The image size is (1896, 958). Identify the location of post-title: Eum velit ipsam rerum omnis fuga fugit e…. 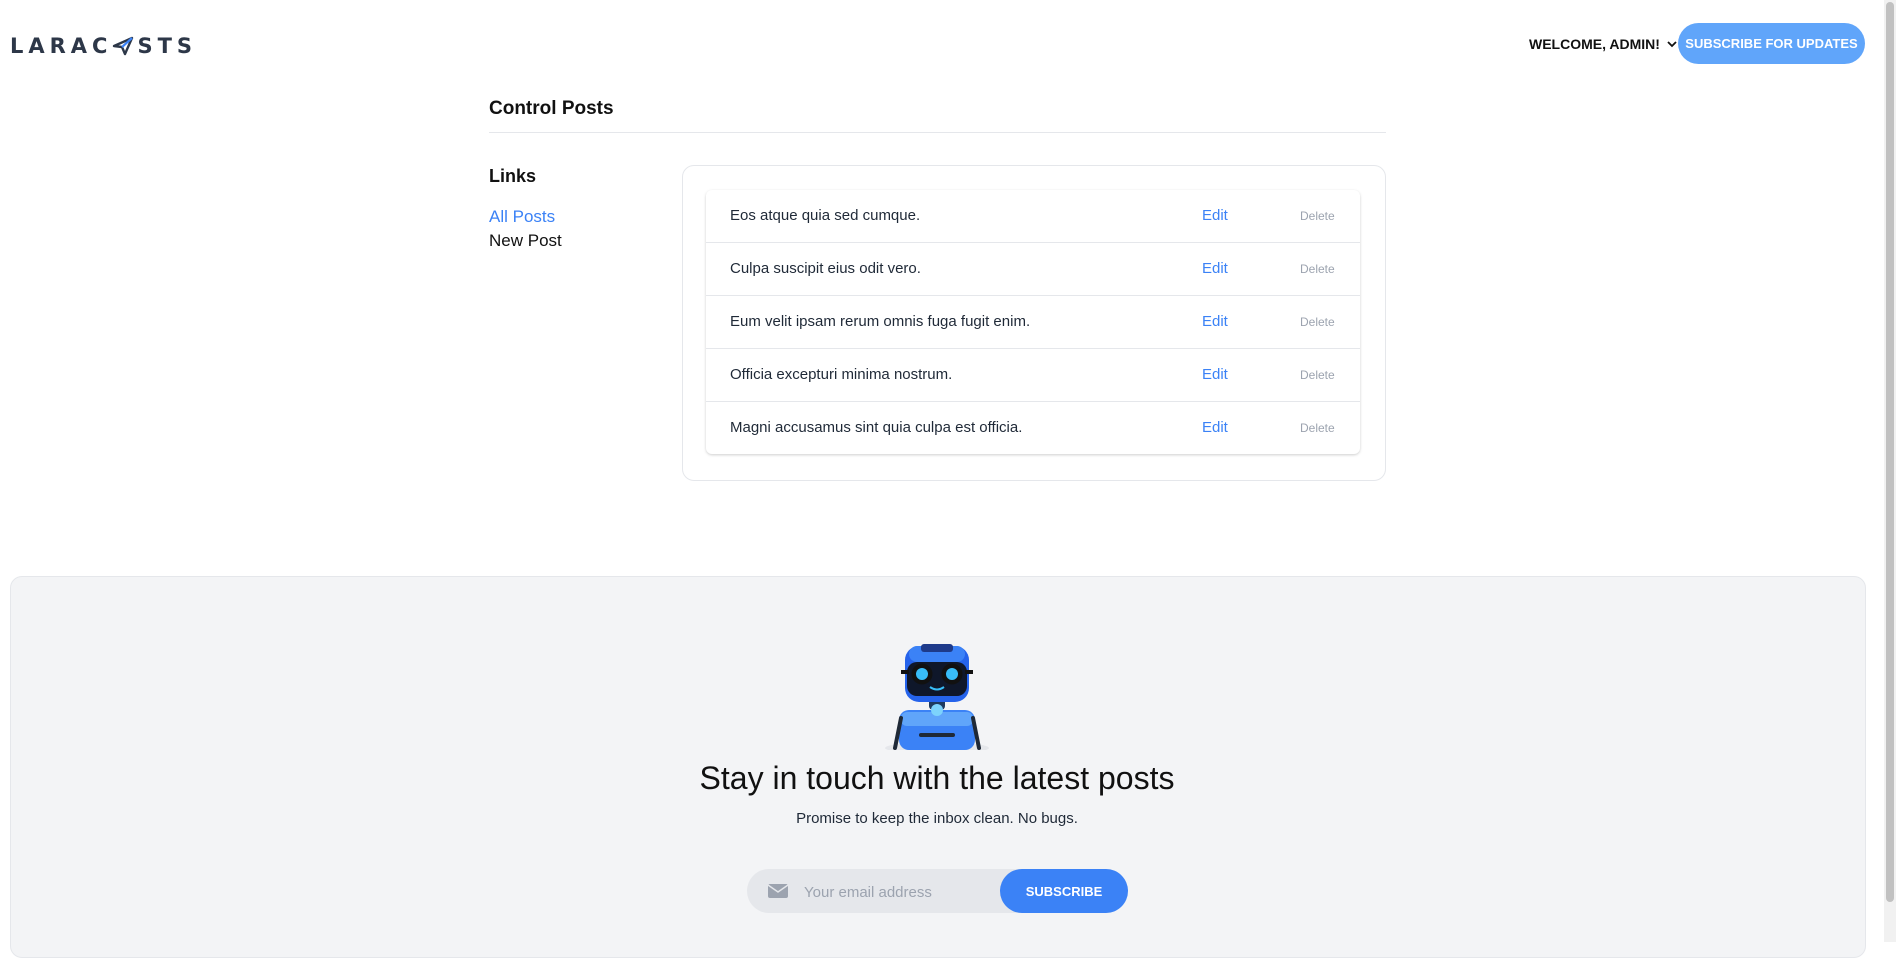
(880, 321).